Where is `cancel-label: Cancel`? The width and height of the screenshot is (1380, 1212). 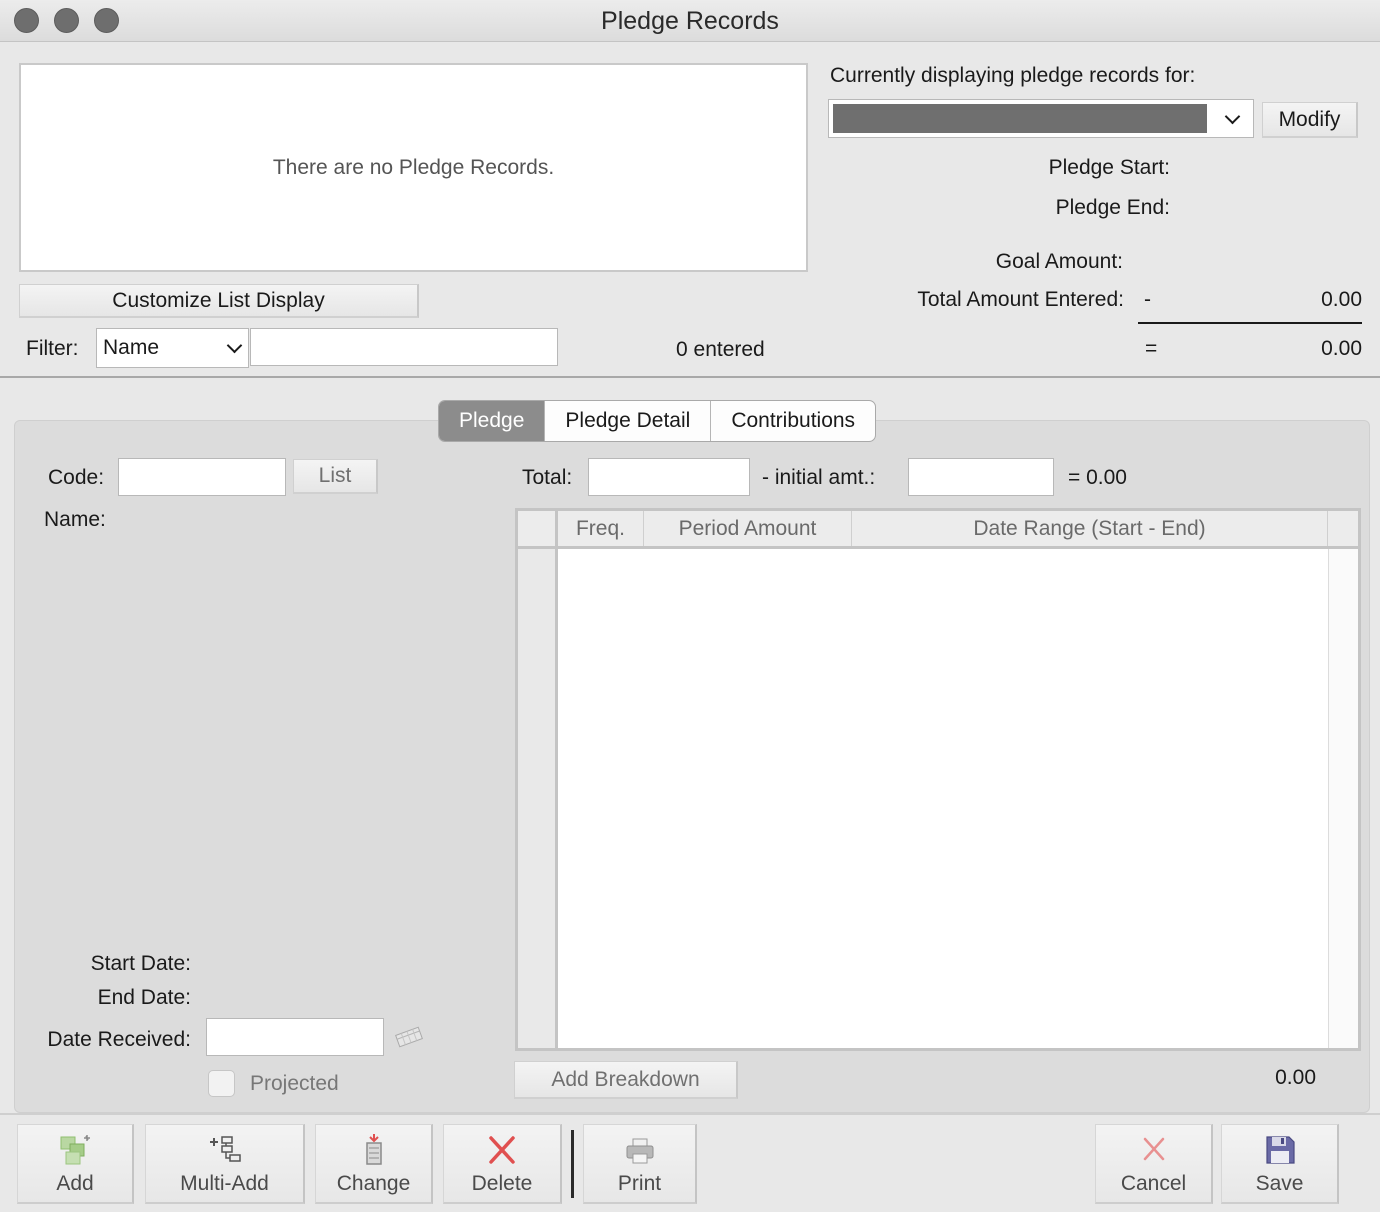
cancel-label: Cancel is located at coordinates (1153, 1183).